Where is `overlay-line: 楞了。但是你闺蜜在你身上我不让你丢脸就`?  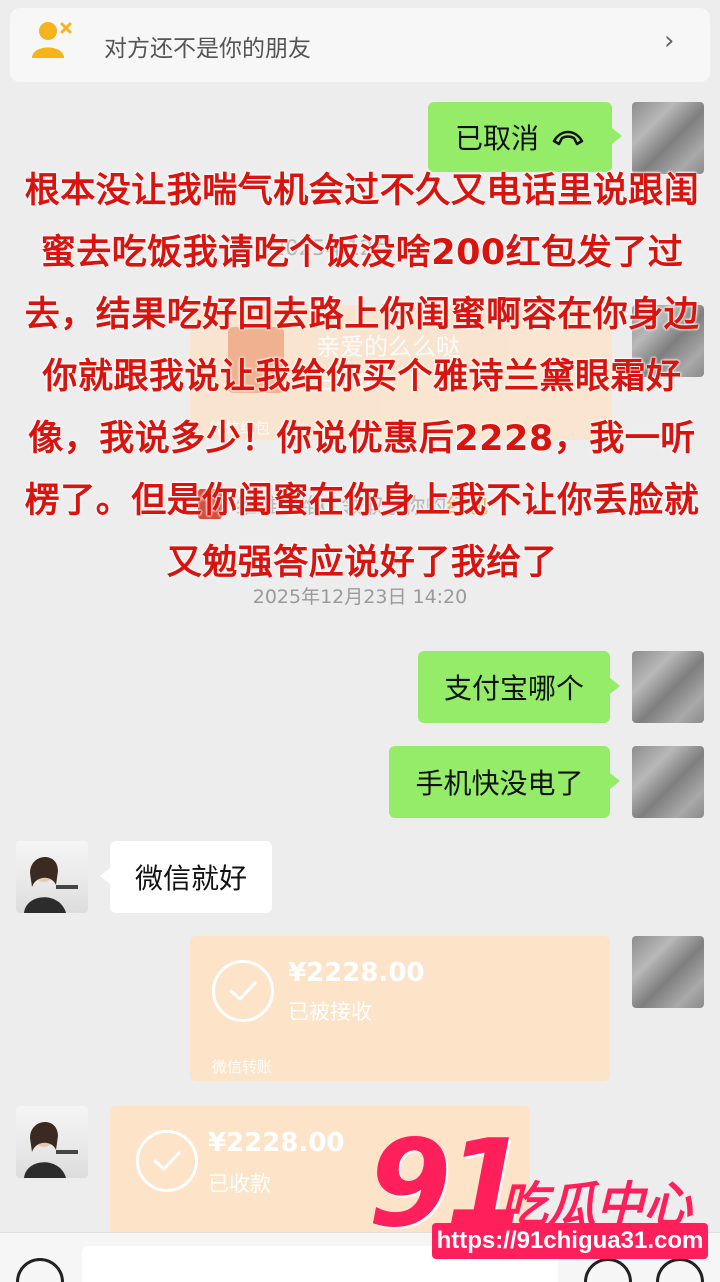
overlay-line: 楞了。但是你闺蜜在你身上我不让你丢脸就 is located at coordinates (362, 501).